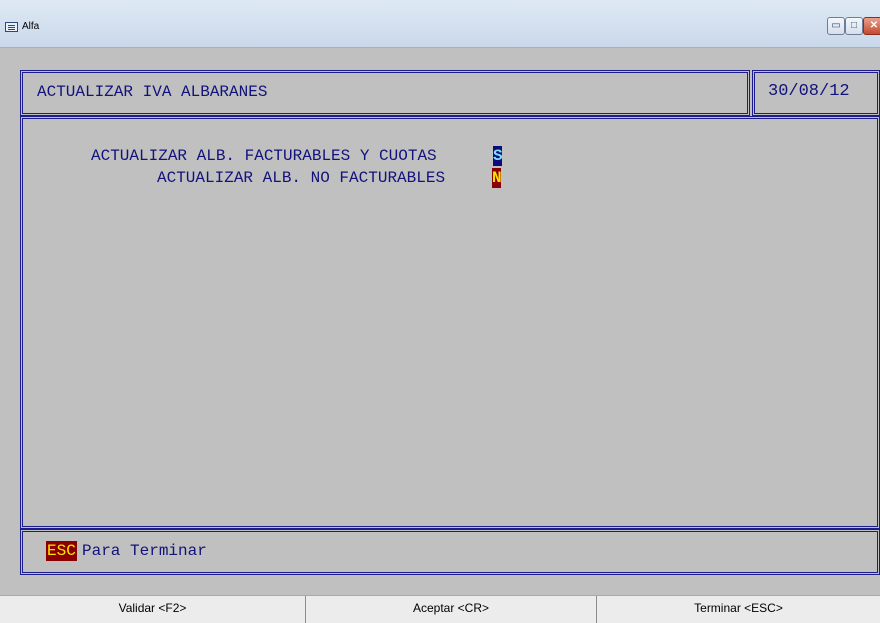  Describe the element at coordinates (738, 609) in the screenshot. I see `terminar-button: Terminar <ESC>` at that location.